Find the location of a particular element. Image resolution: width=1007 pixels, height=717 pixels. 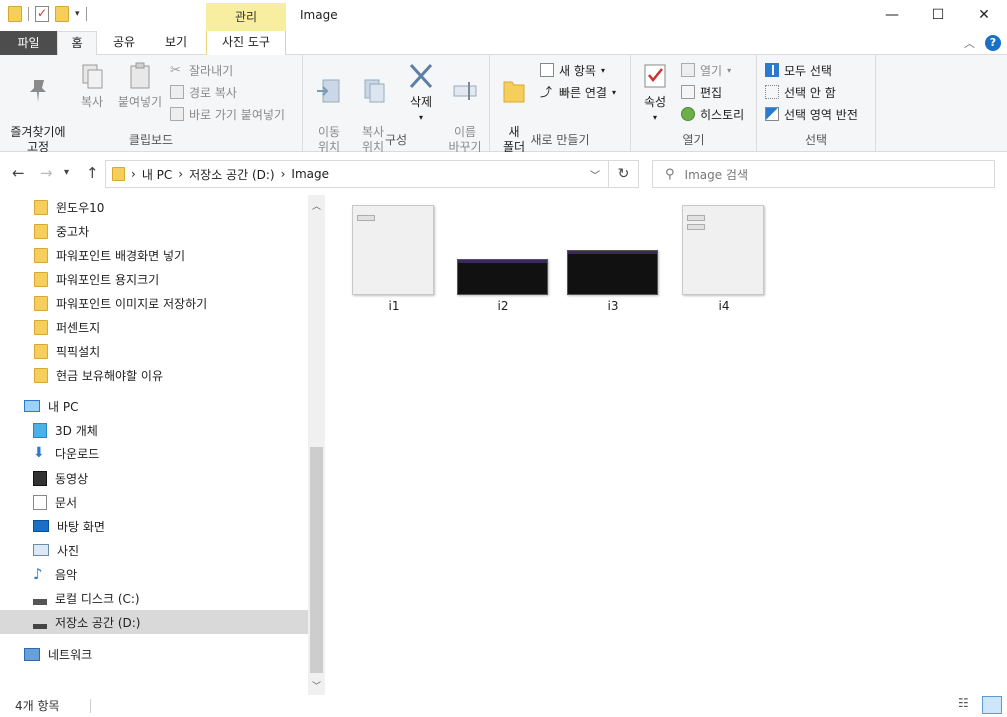

tree-music: ♪ 음악 is located at coordinates (154, 574).